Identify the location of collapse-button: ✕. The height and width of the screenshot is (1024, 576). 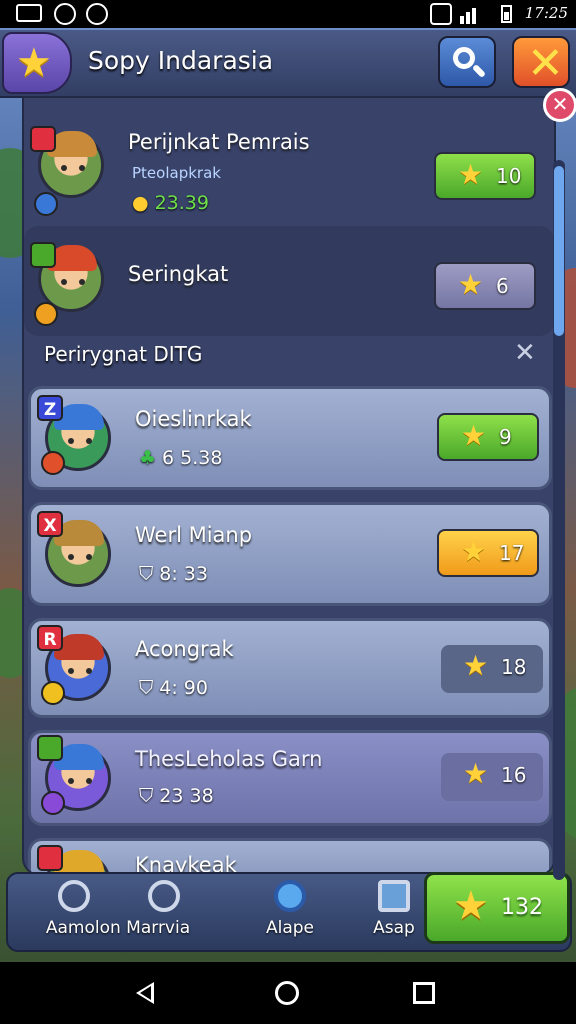
(525, 353).